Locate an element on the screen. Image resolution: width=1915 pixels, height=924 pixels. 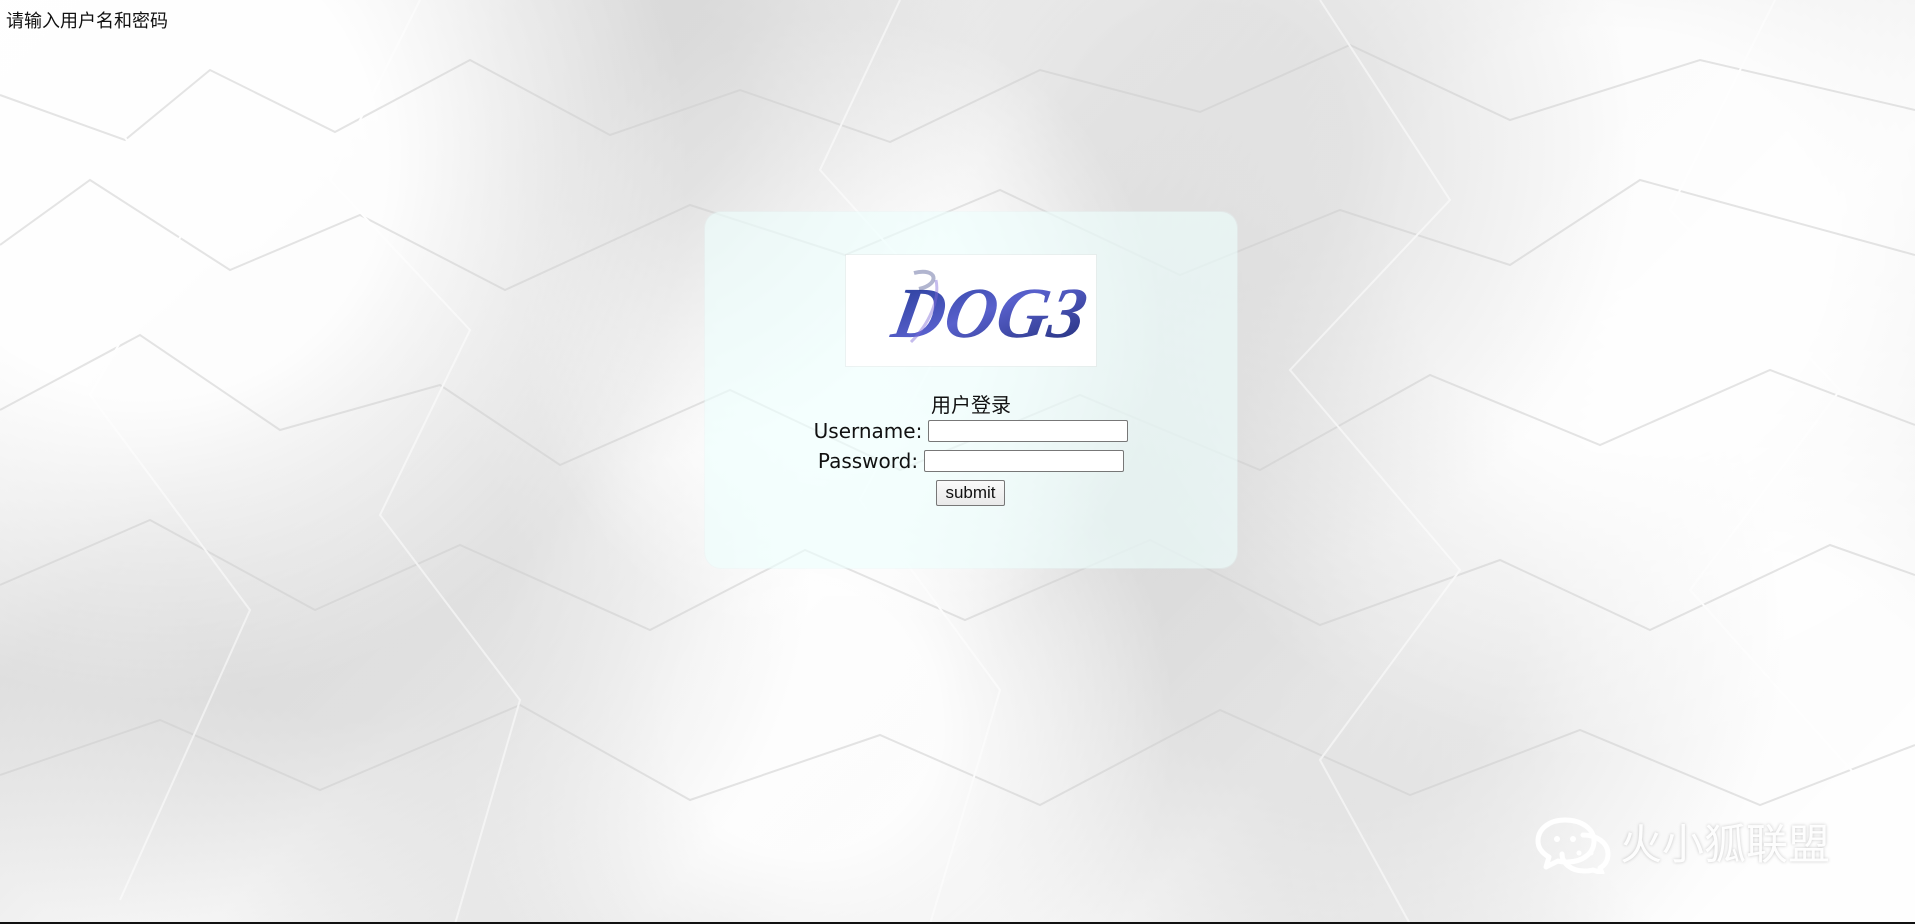
password-row: Password: is located at coordinates (971, 461).